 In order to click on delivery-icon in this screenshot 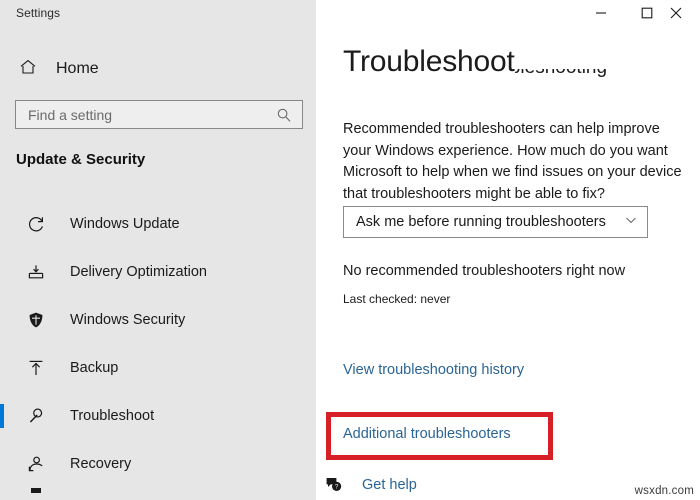, I will do `click(36, 272)`.